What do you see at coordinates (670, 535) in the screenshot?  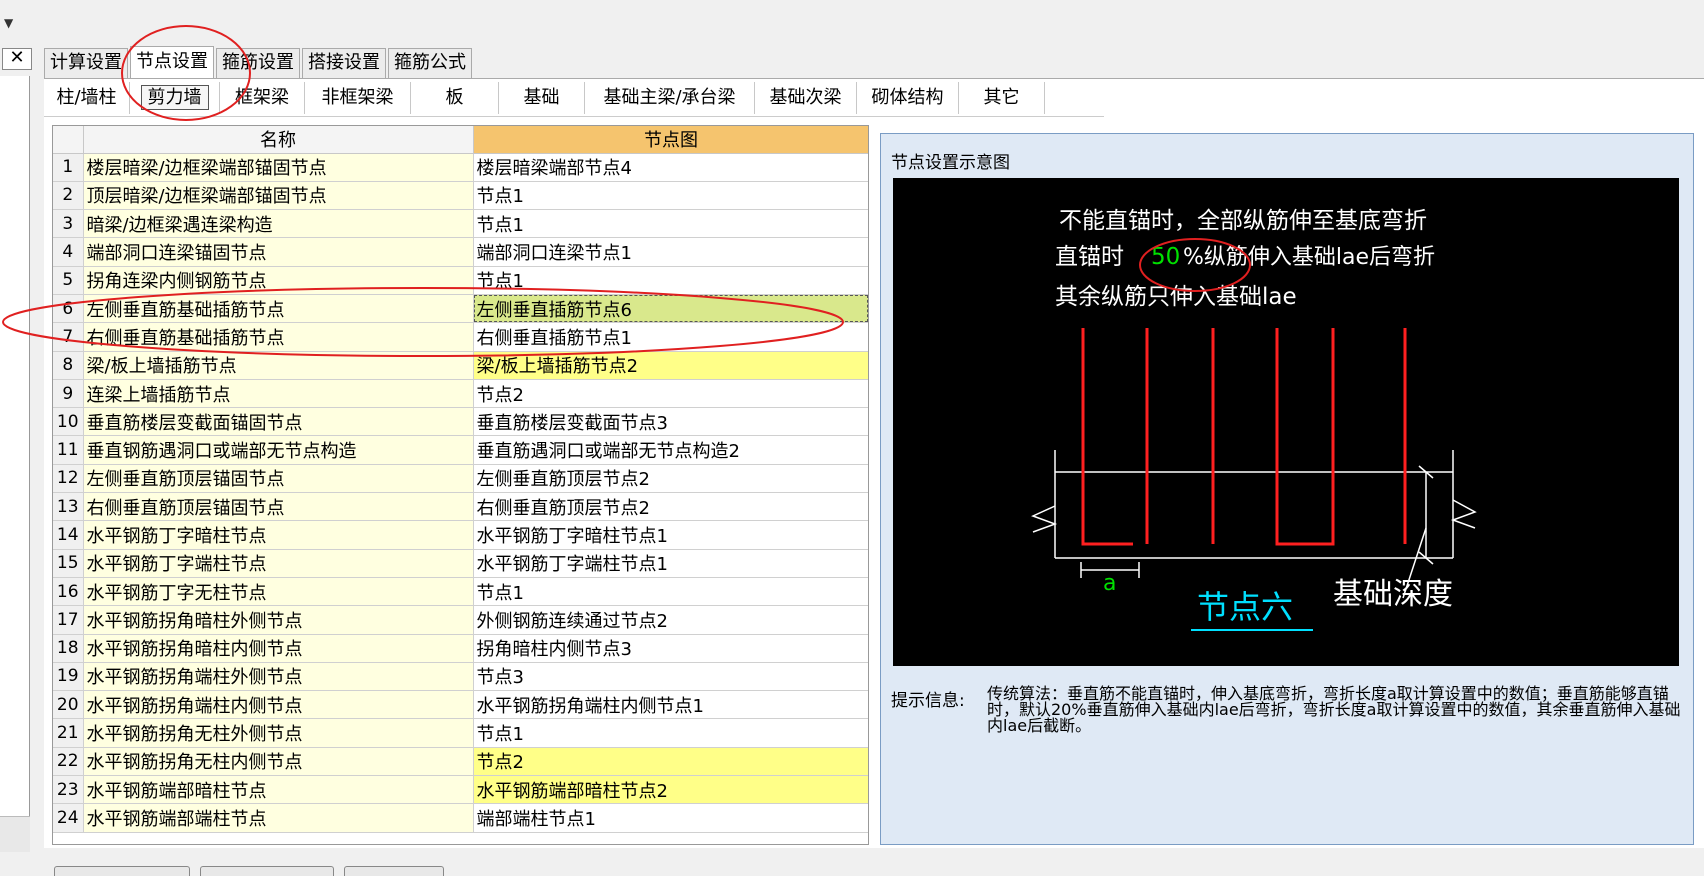 I see `row-node: 水平钢筋丁字暗柱节点1` at bounding box center [670, 535].